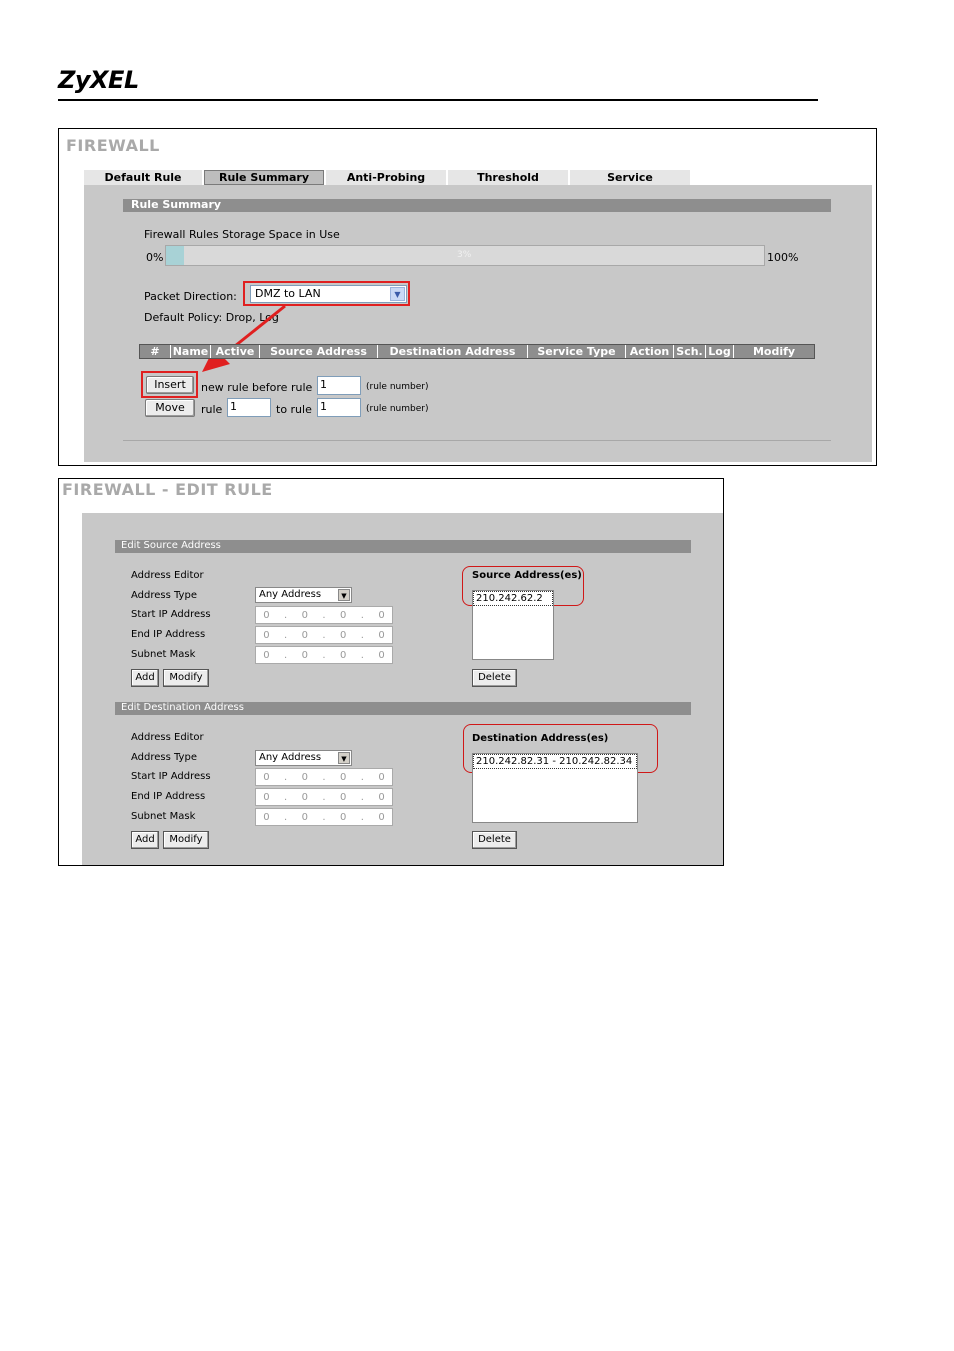  I want to click on storage-progress-bar: 3%, so click(465, 255).